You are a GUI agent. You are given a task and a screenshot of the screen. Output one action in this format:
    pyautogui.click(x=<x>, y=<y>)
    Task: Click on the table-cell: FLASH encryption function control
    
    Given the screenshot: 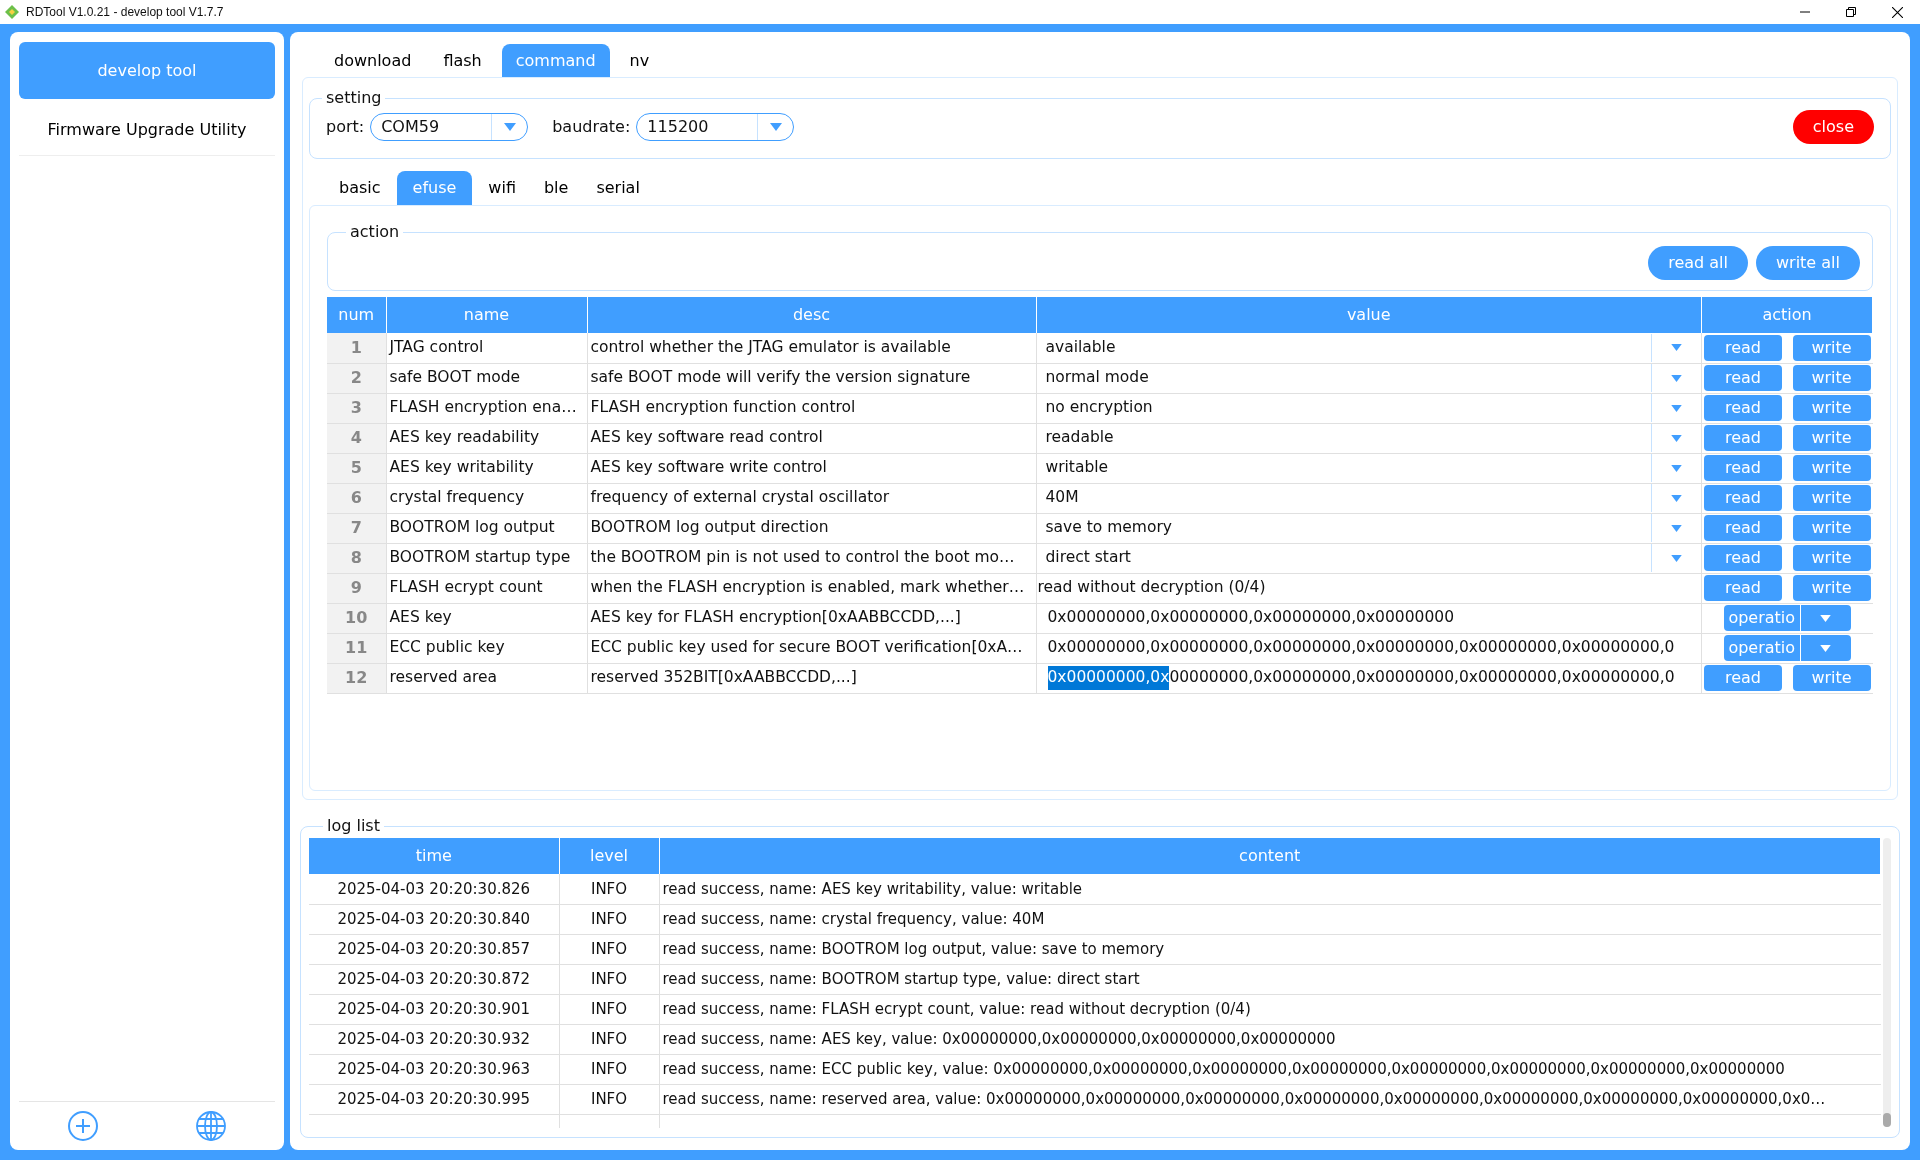 What is the action you would take?
    pyautogui.click(x=811, y=408)
    